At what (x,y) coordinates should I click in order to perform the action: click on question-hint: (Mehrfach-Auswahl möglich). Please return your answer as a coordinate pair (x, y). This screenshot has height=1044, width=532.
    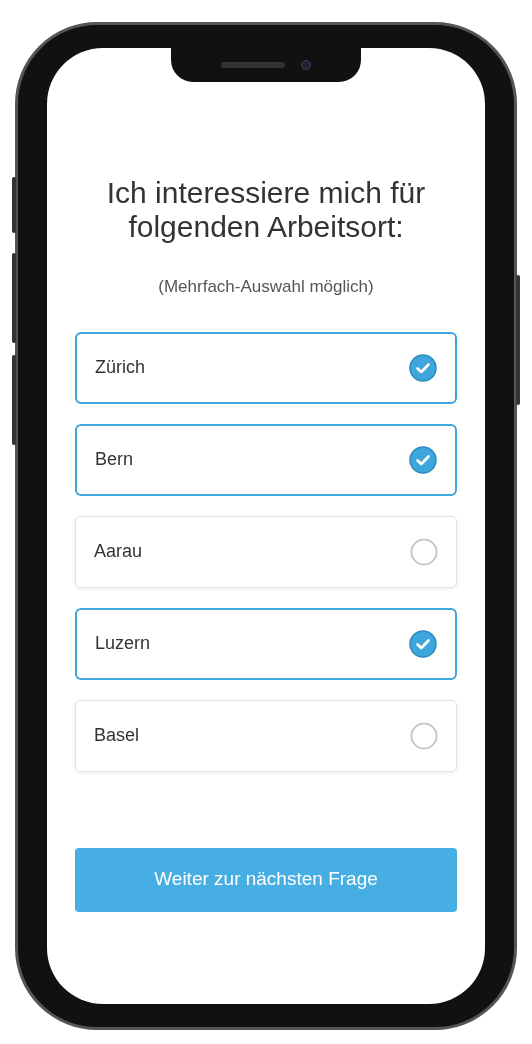
    Looking at the image, I should click on (266, 287).